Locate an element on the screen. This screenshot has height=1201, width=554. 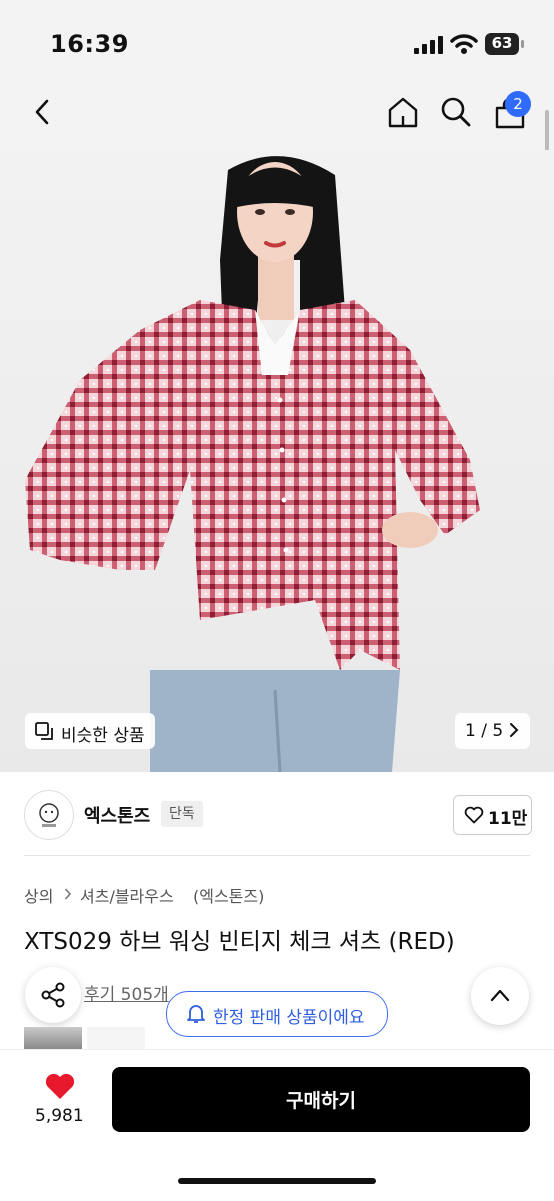
breadcrumb-category: 상의 is located at coordinates (38, 895).